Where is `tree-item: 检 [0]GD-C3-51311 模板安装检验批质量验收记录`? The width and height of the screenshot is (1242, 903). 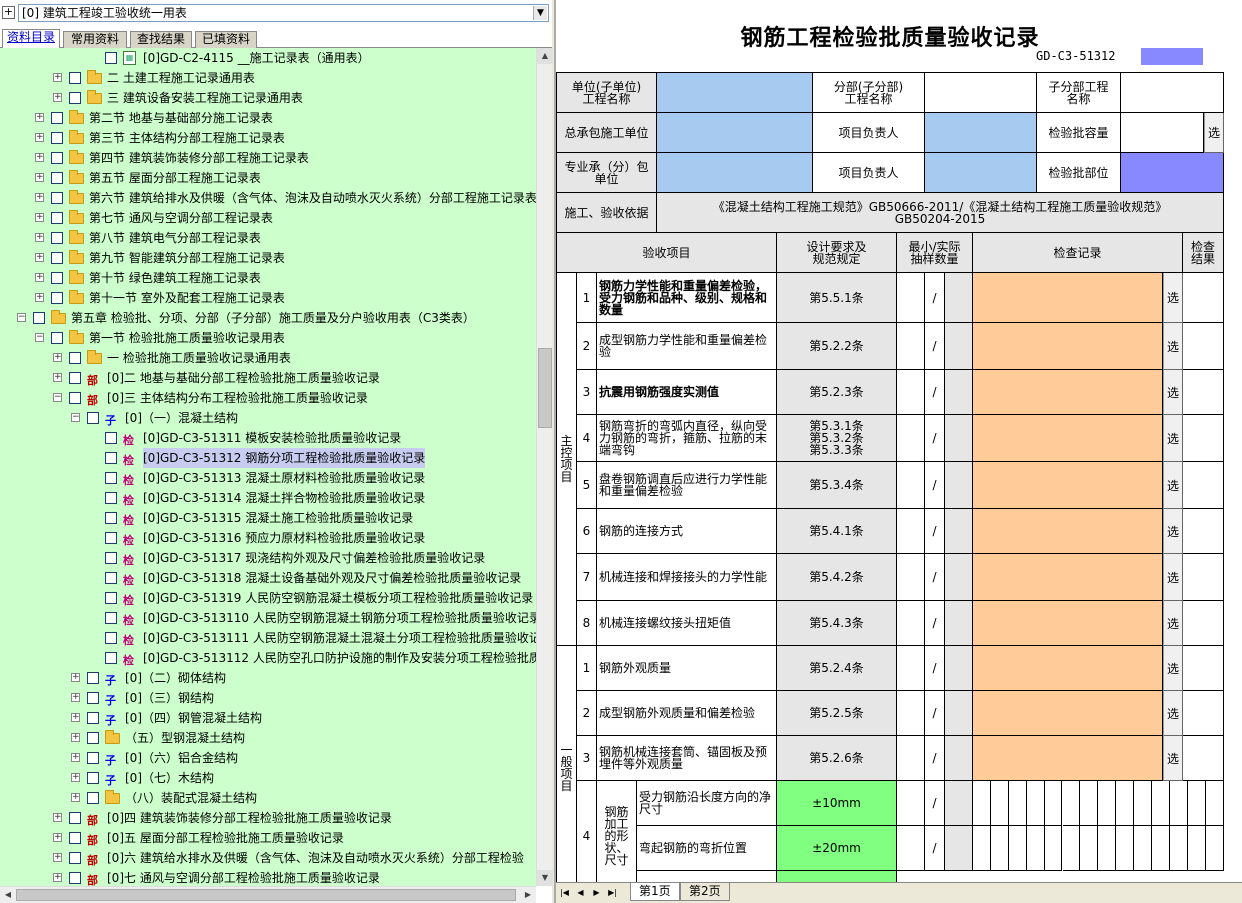 tree-item: 检 [0]GD-C3-51311 模板安装检验批质量验收记录 is located at coordinates (268, 438).